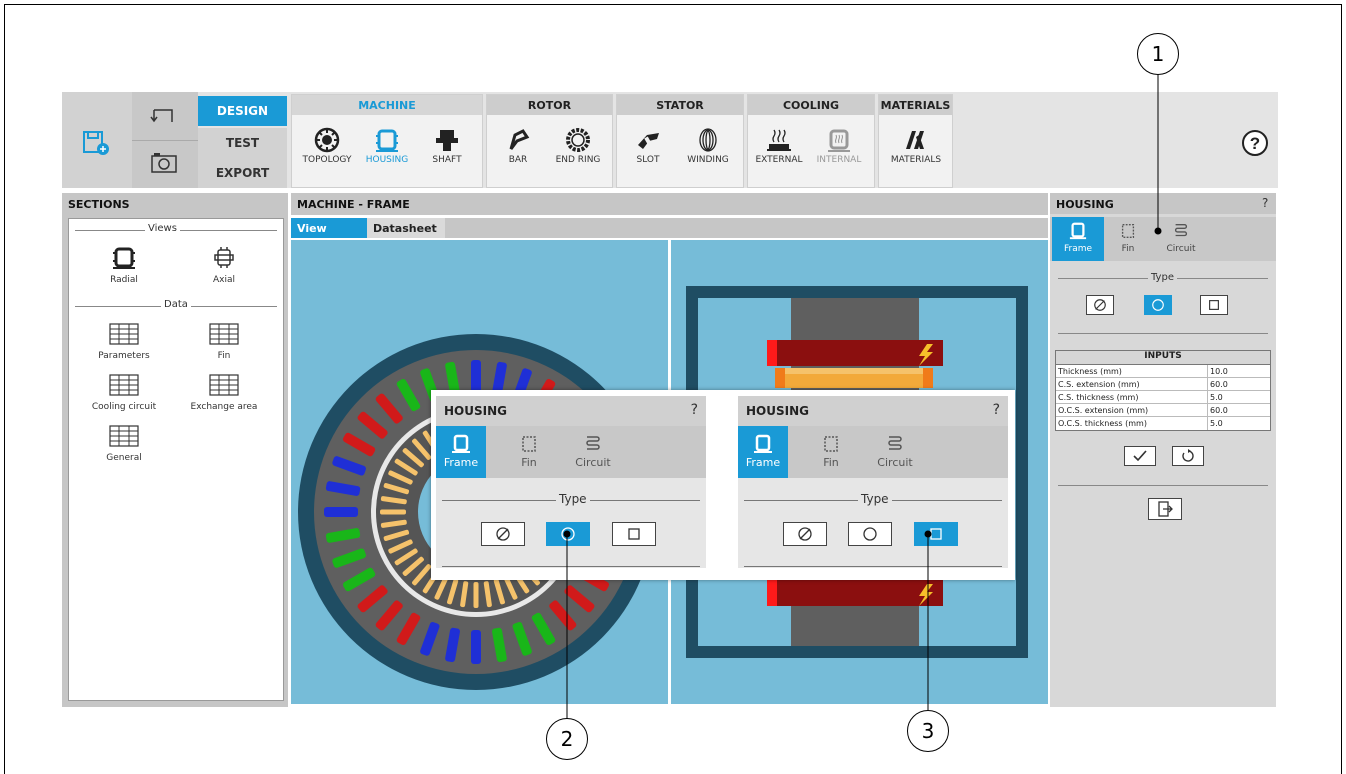 This screenshot has height=774, width=1346. I want to click on callout-1: 1, so click(1158, 54).